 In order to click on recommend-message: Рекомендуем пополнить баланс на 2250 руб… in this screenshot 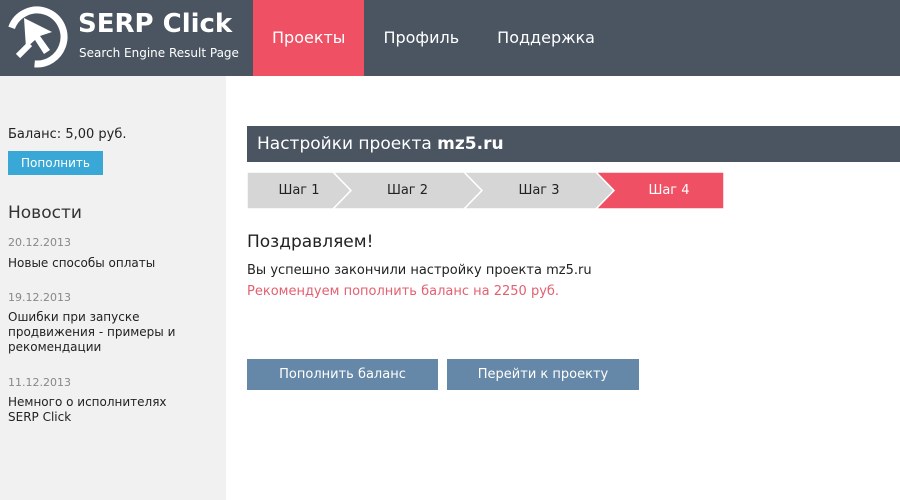, I will do `click(403, 291)`.